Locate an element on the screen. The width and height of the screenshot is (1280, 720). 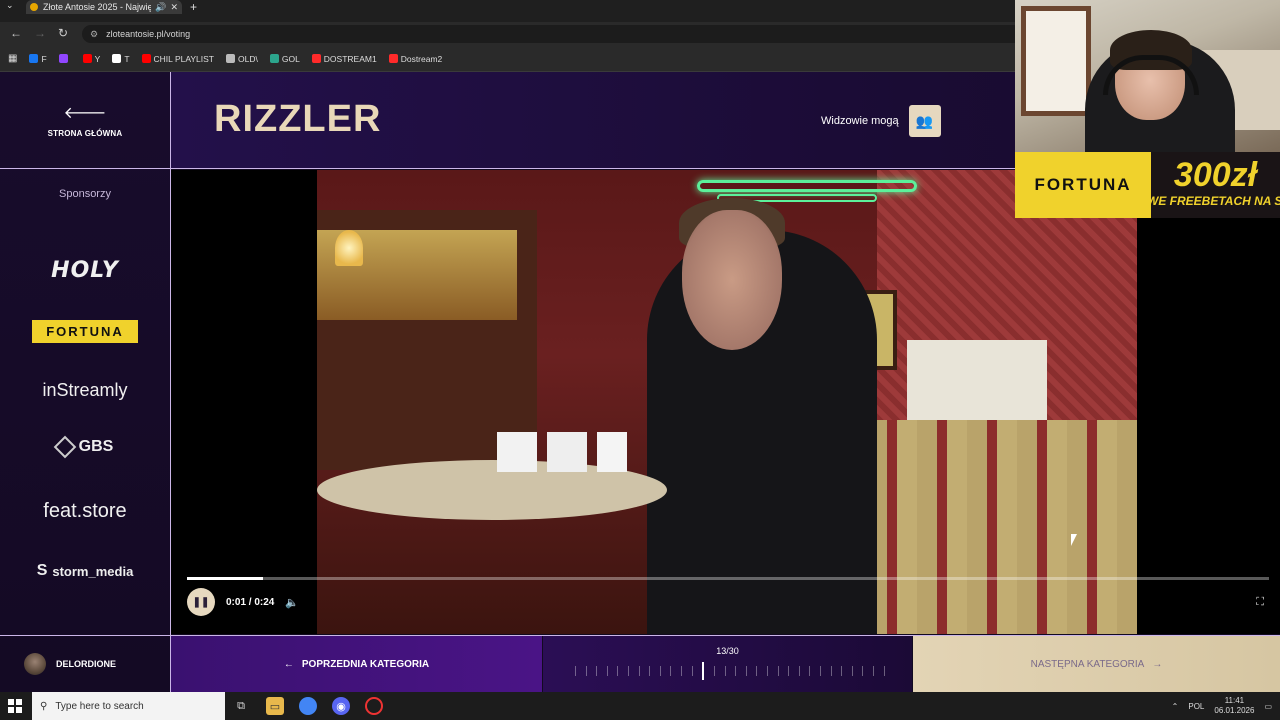
playback-time: 0:01 / 0:24 is located at coordinates (250, 602).